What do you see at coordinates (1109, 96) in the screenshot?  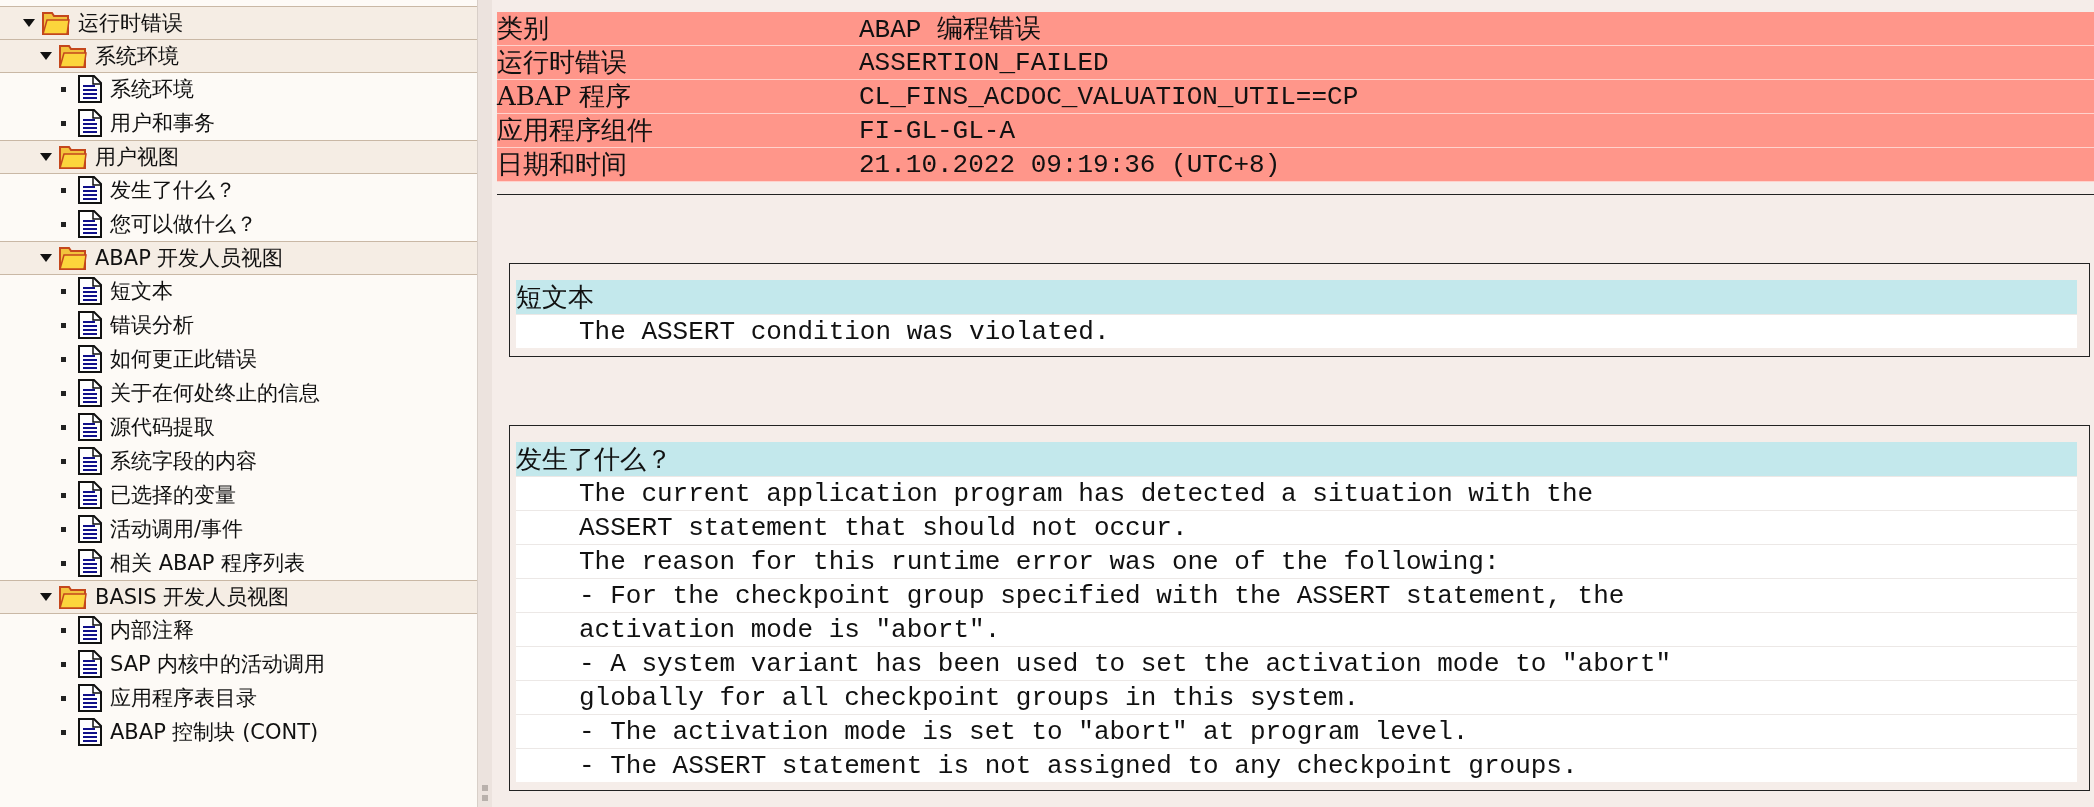 I see `header-value: CL_FINS_ACDOC_VALUATION_UTIL==CP` at bounding box center [1109, 96].